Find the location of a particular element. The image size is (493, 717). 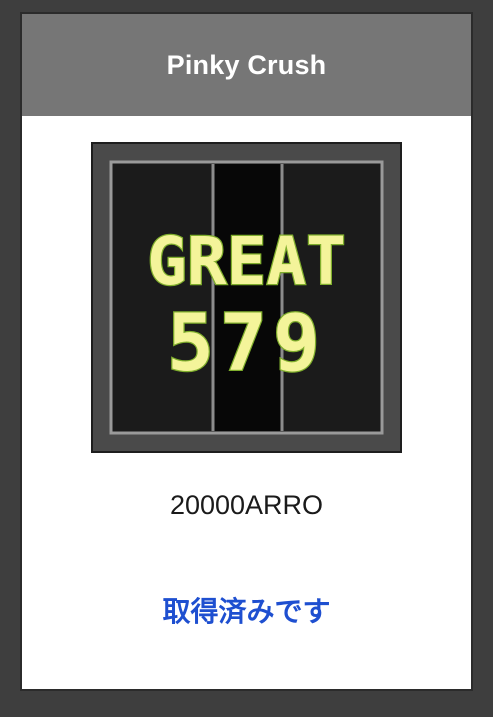

item-name: 20000ARRO is located at coordinates (246, 505).